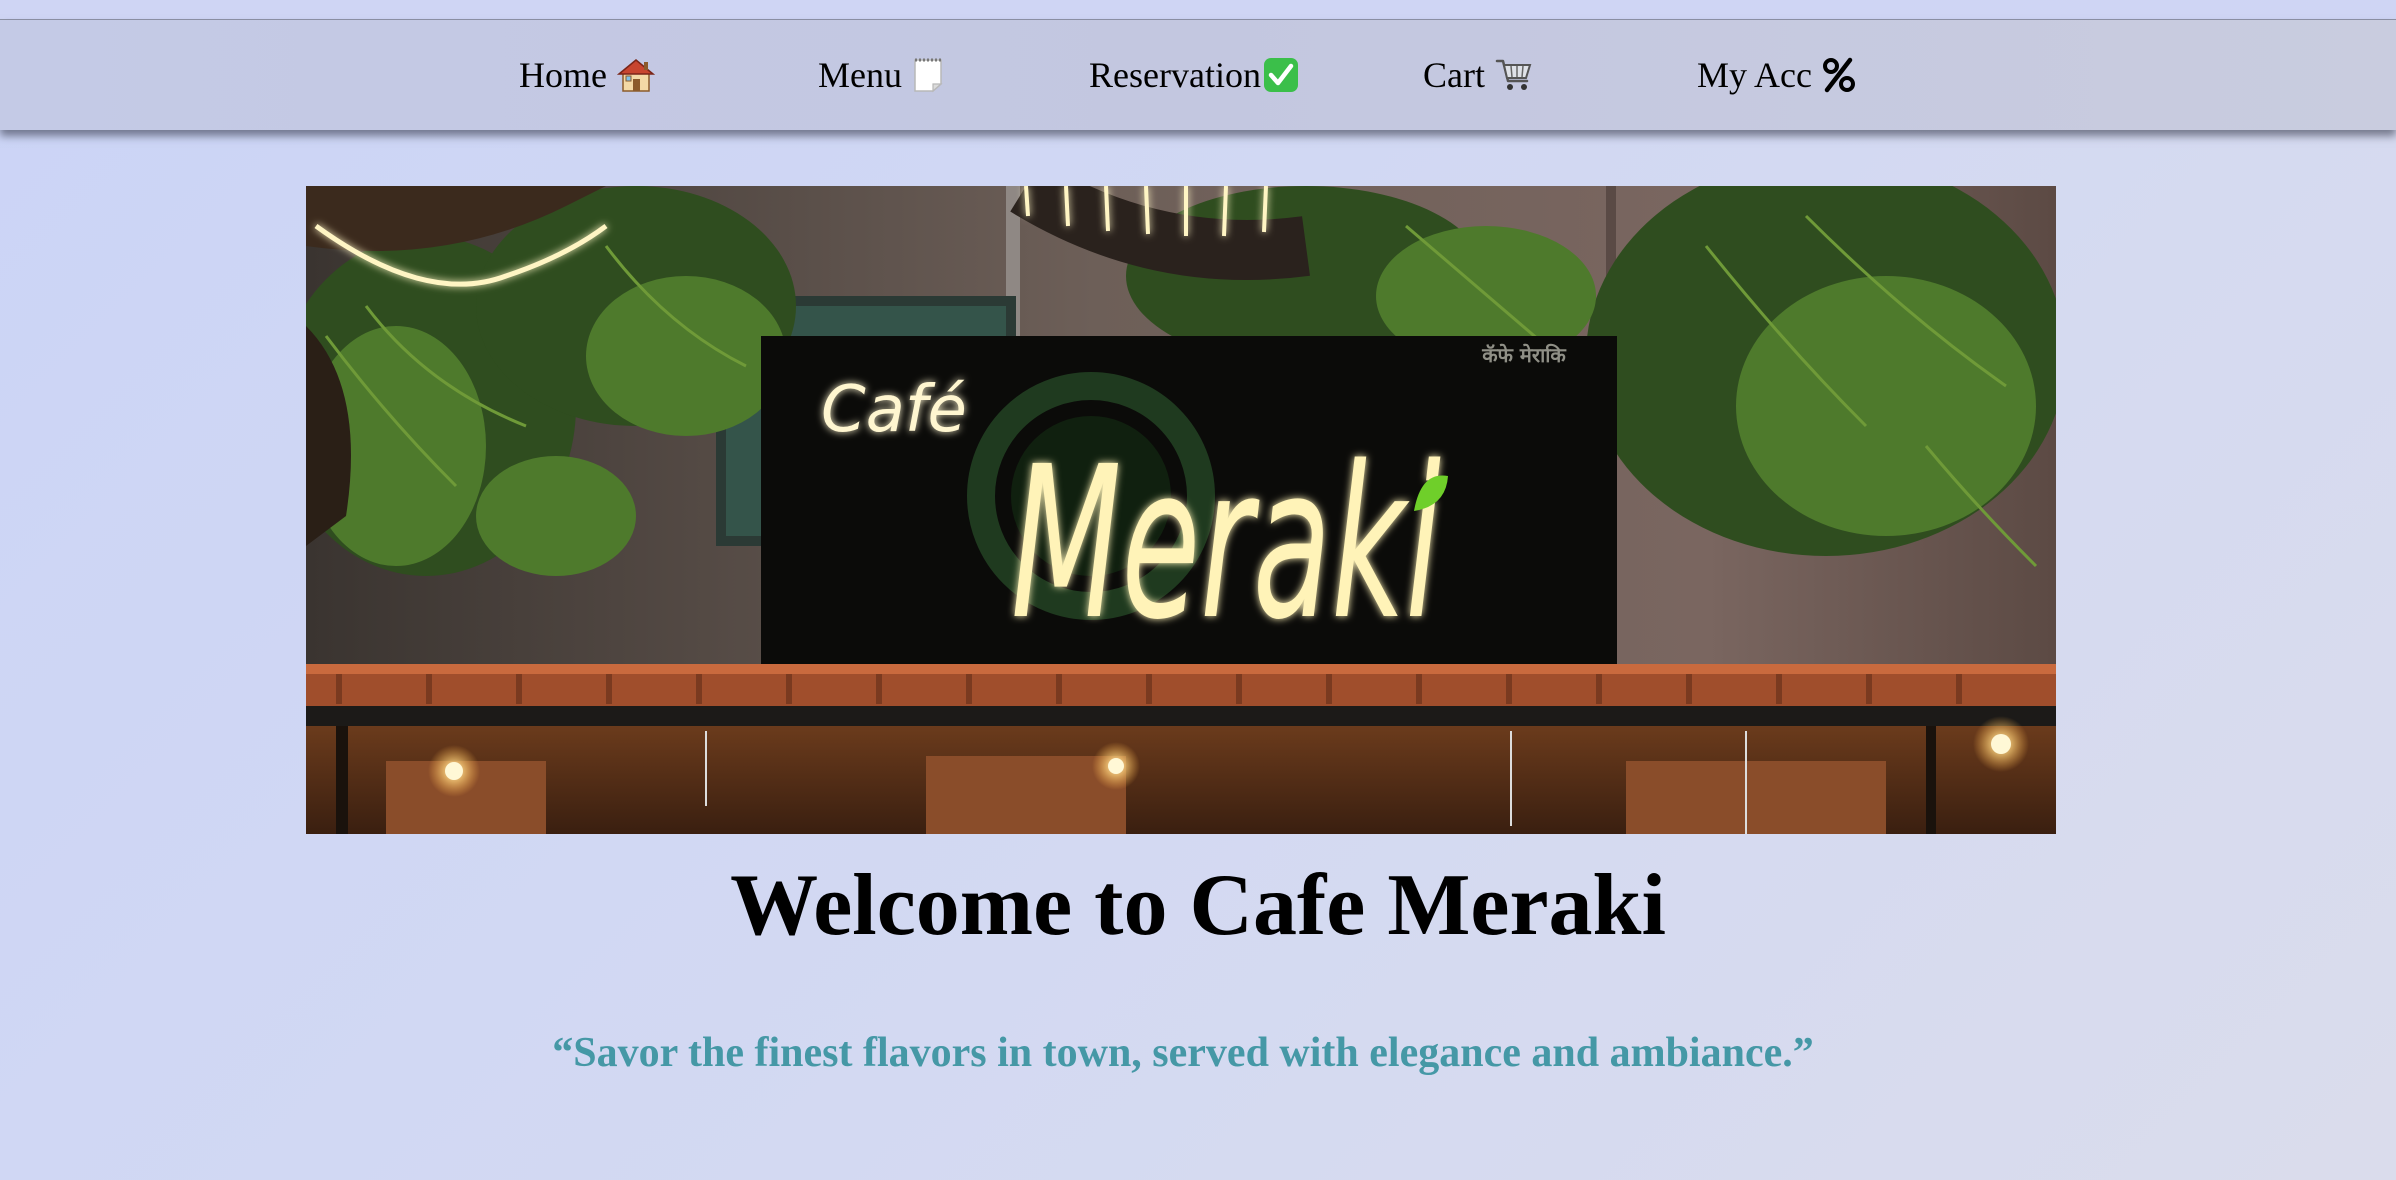 Image resolution: width=2396 pixels, height=1180 pixels. What do you see at coordinates (563, 75) in the screenshot?
I see `nav-home-label: Home` at bounding box center [563, 75].